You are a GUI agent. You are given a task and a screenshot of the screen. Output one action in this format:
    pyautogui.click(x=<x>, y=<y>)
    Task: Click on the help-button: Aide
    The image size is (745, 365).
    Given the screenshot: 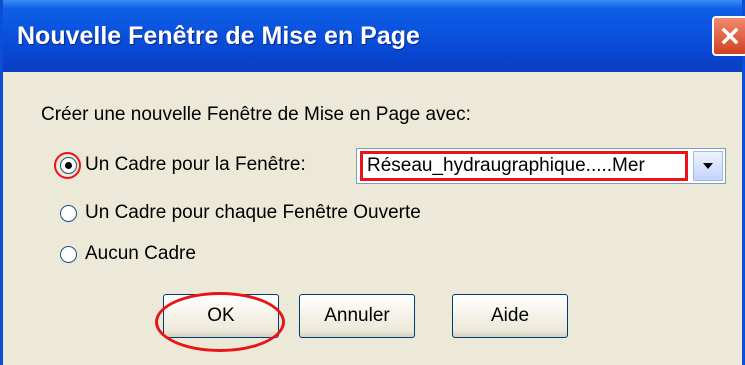 What is the action you would take?
    pyautogui.click(x=510, y=316)
    